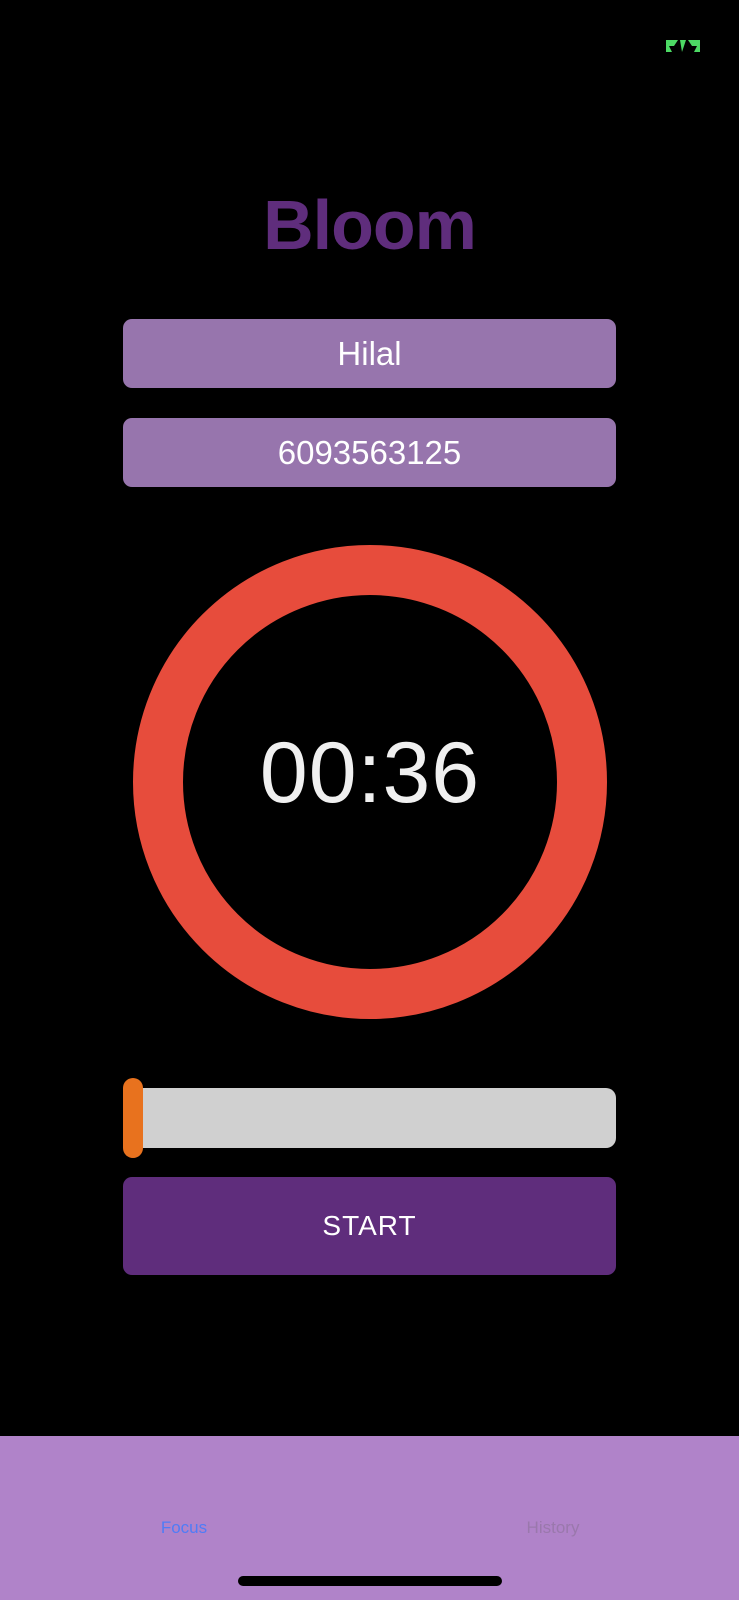 This screenshot has height=1600, width=739. I want to click on slider-thumb, so click(133, 1118).